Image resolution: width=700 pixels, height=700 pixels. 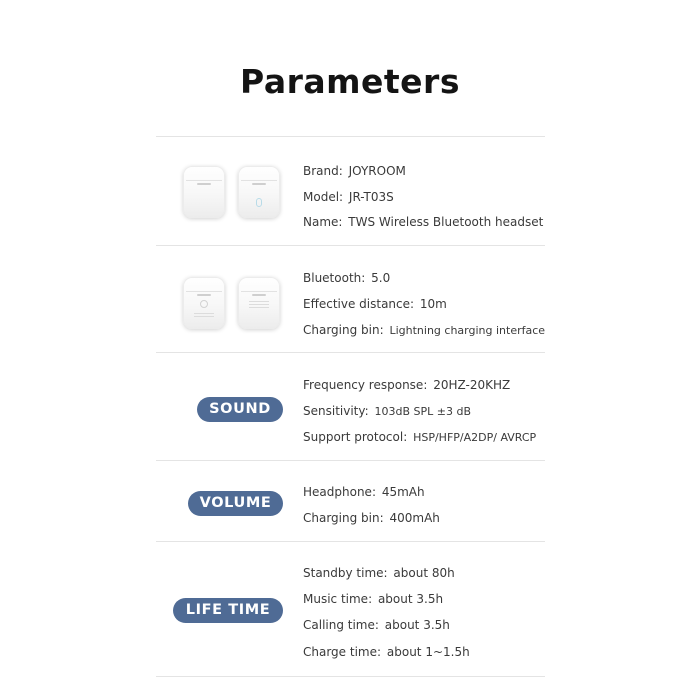 I want to click on charging-case-back-label-image, so click(x=259, y=303).